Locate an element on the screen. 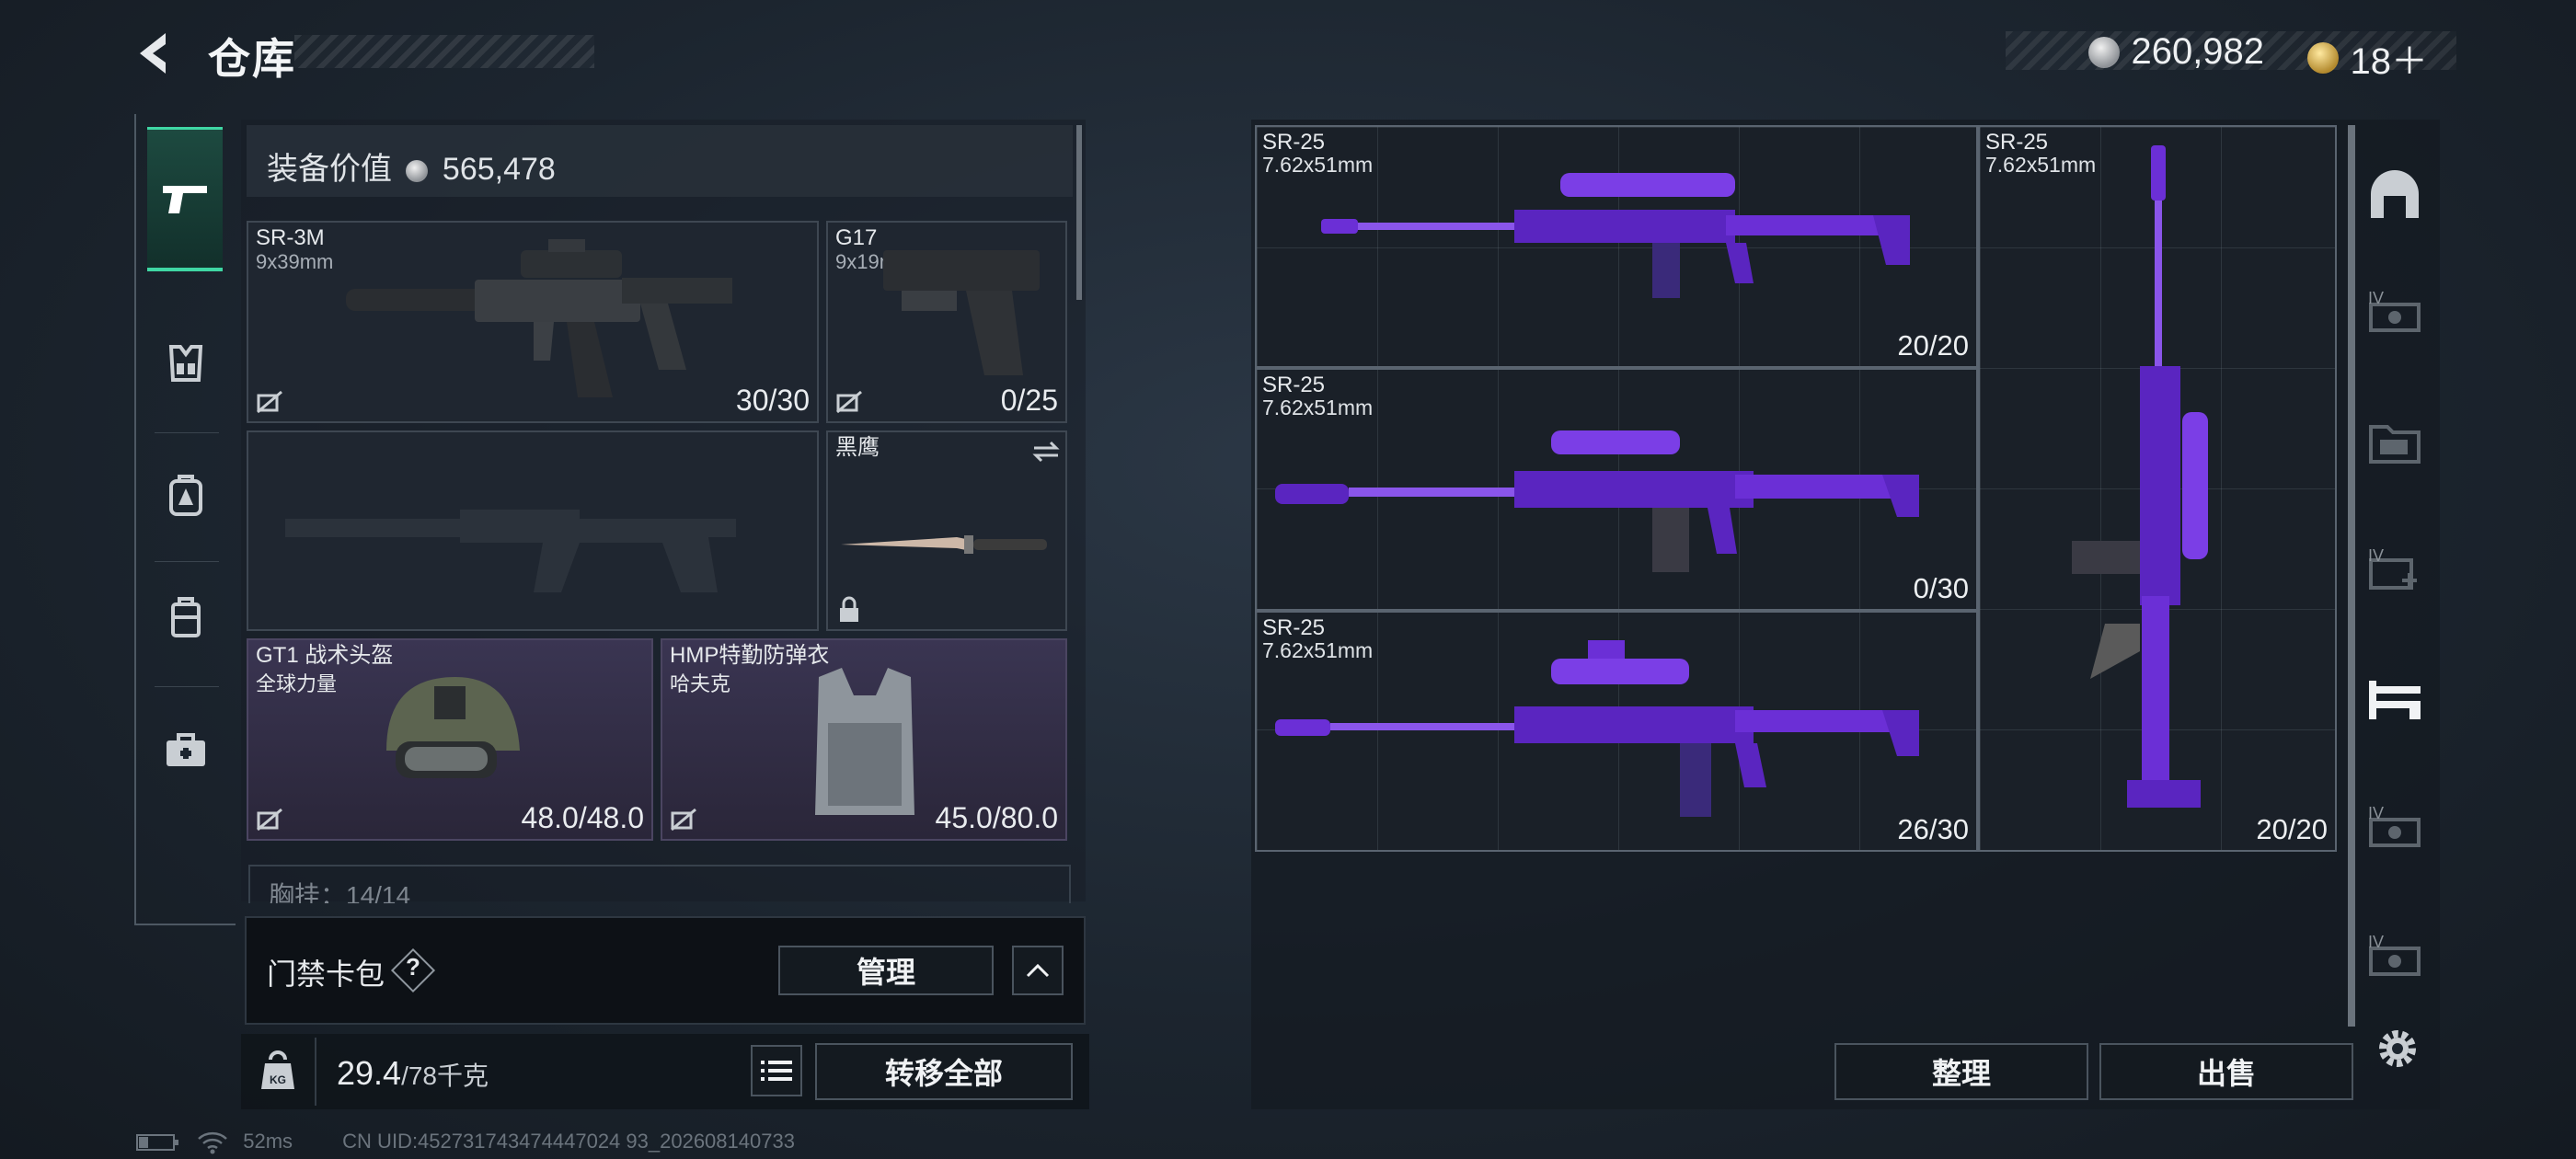 The image size is (2576, 1159). tab-case is located at coordinates (186, 617).